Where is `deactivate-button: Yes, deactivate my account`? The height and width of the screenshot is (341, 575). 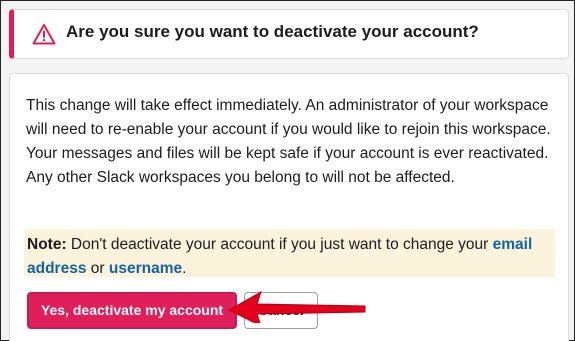 deactivate-button: Yes, deactivate my account is located at coordinates (132, 310).